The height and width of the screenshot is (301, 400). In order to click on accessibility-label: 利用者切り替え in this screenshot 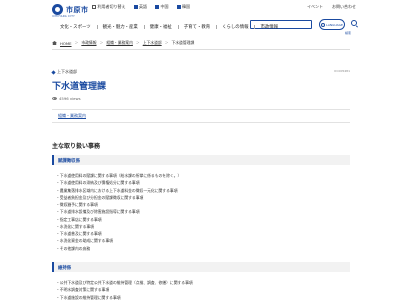, I will do `click(111, 6)`.